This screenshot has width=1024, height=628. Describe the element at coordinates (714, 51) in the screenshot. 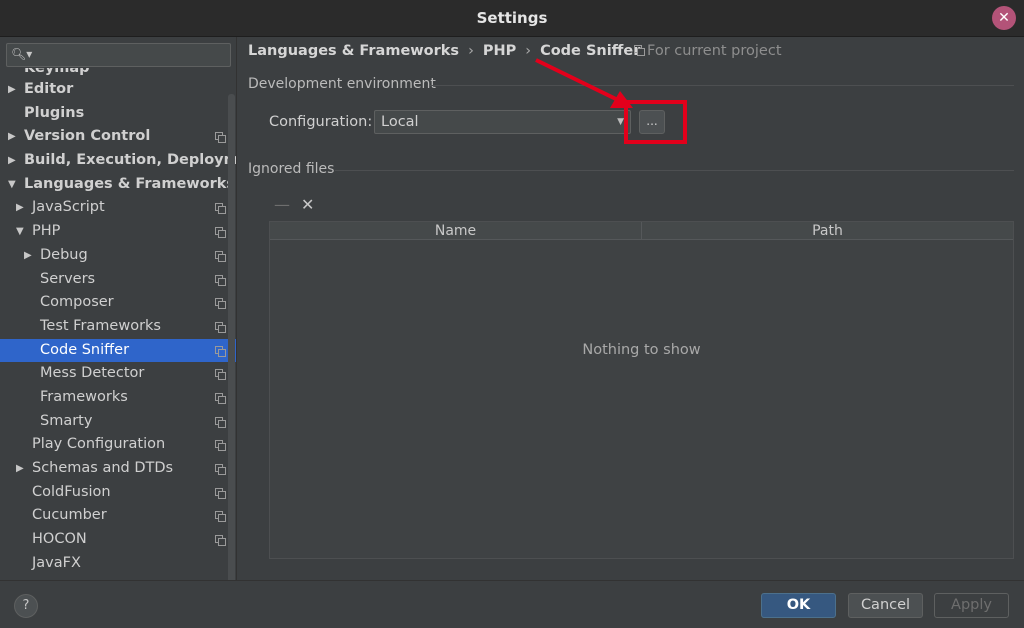

I see `scope-label: For current project` at that location.